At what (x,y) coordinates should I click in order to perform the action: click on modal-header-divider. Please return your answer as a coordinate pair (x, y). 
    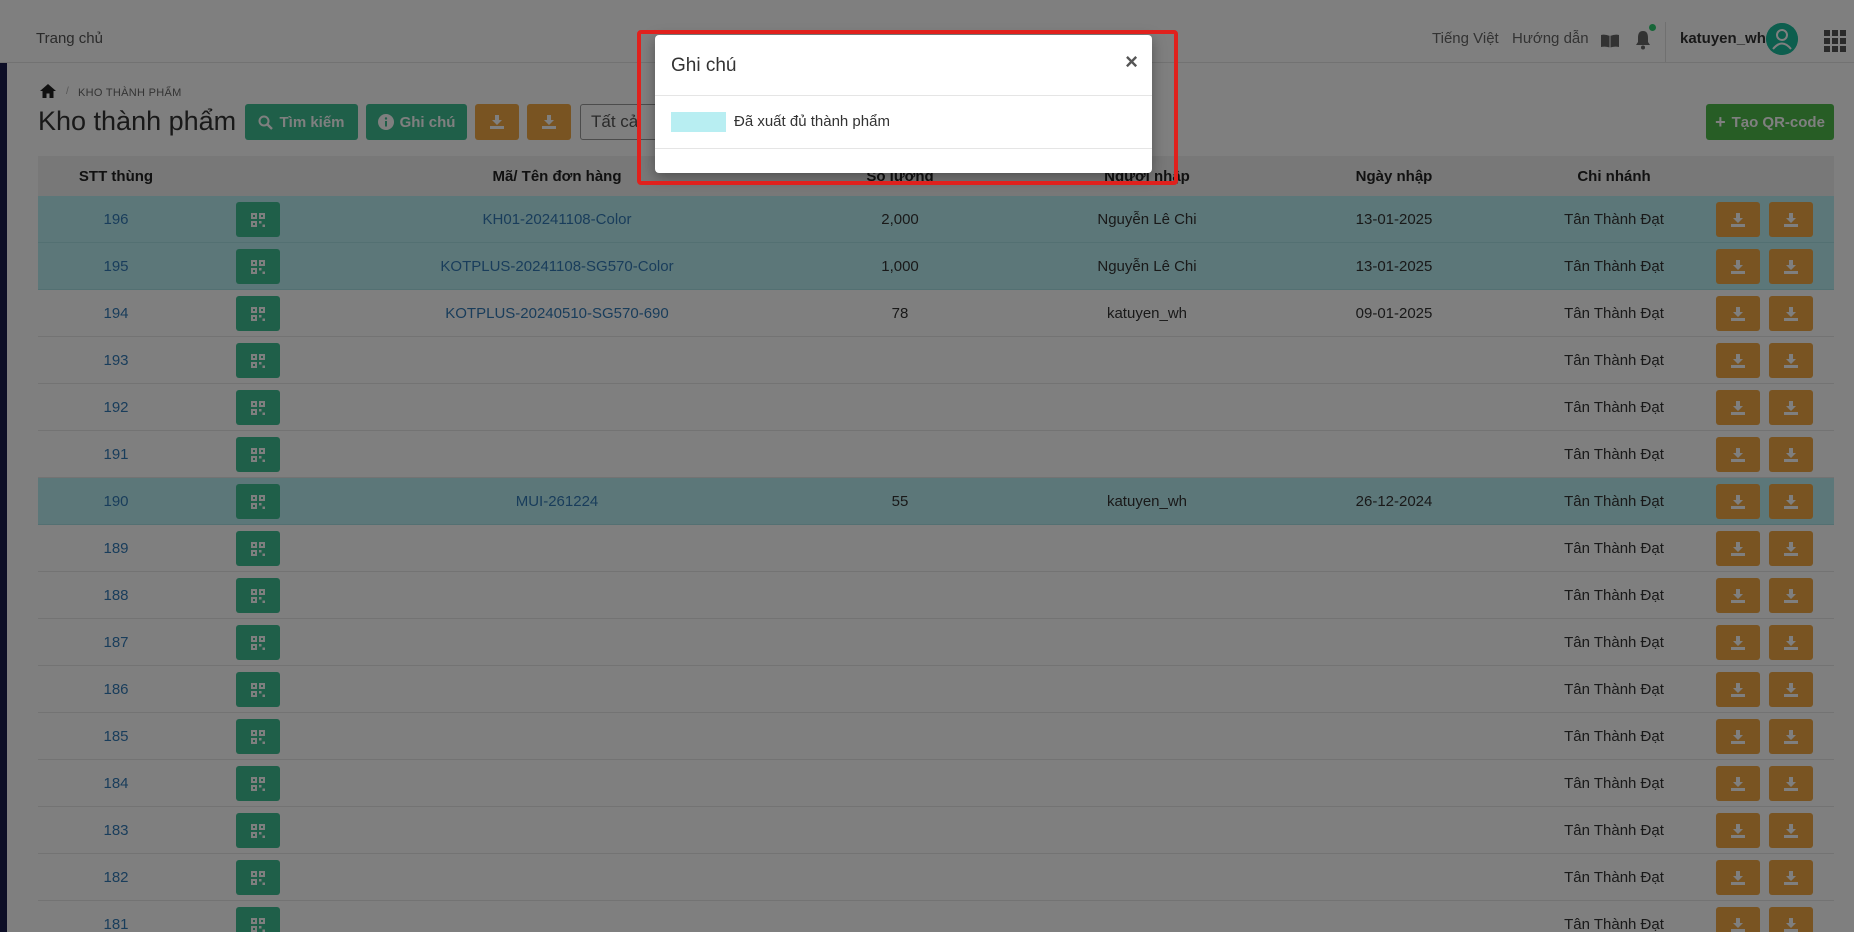
    Looking at the image, I should click on (903, 95).